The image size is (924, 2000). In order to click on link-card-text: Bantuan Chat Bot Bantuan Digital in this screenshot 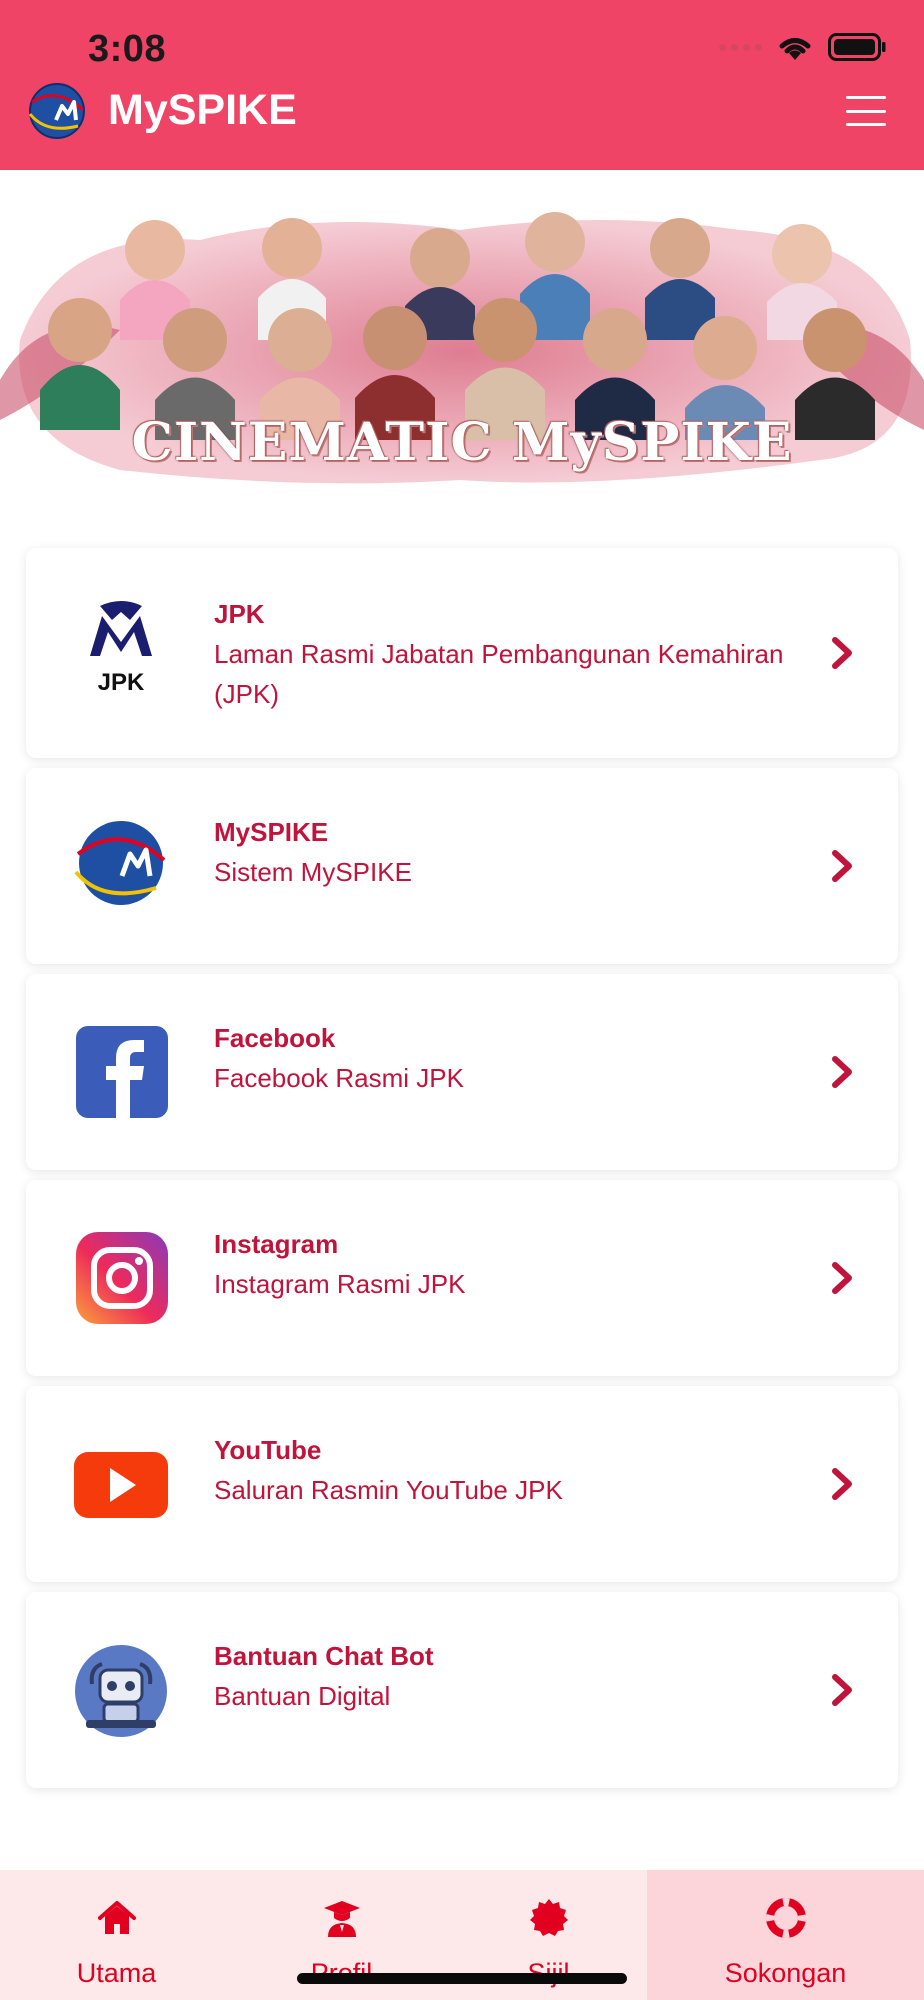, I will do `click(516, 1676)`.